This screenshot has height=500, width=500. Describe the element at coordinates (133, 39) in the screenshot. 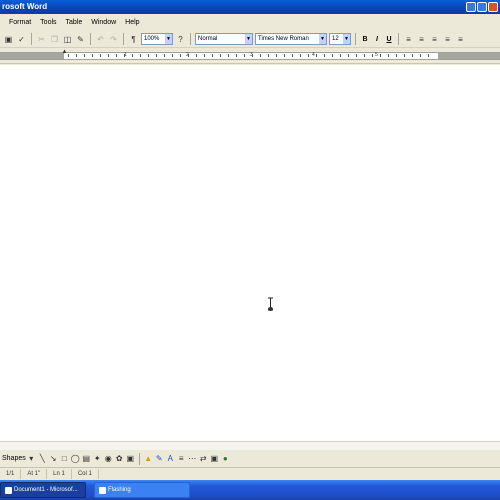

I see `show-hide-icon: ¶` at that location.